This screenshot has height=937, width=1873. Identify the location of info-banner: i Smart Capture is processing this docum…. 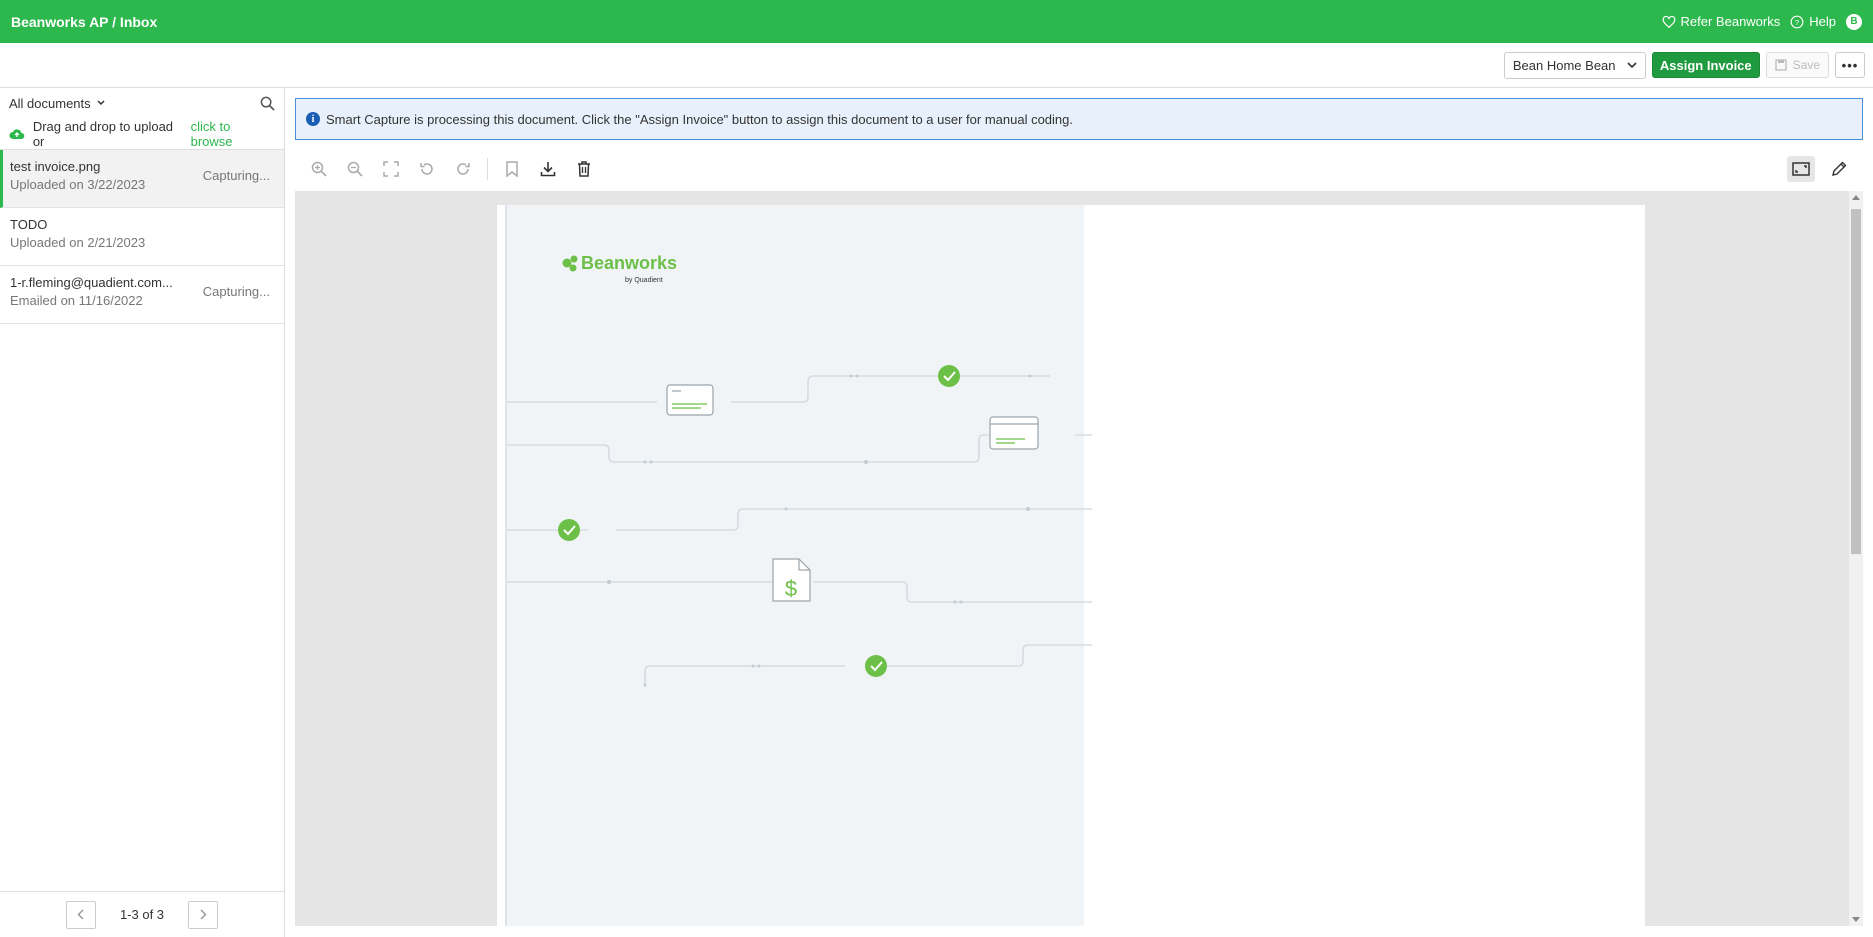
(1079, 119).